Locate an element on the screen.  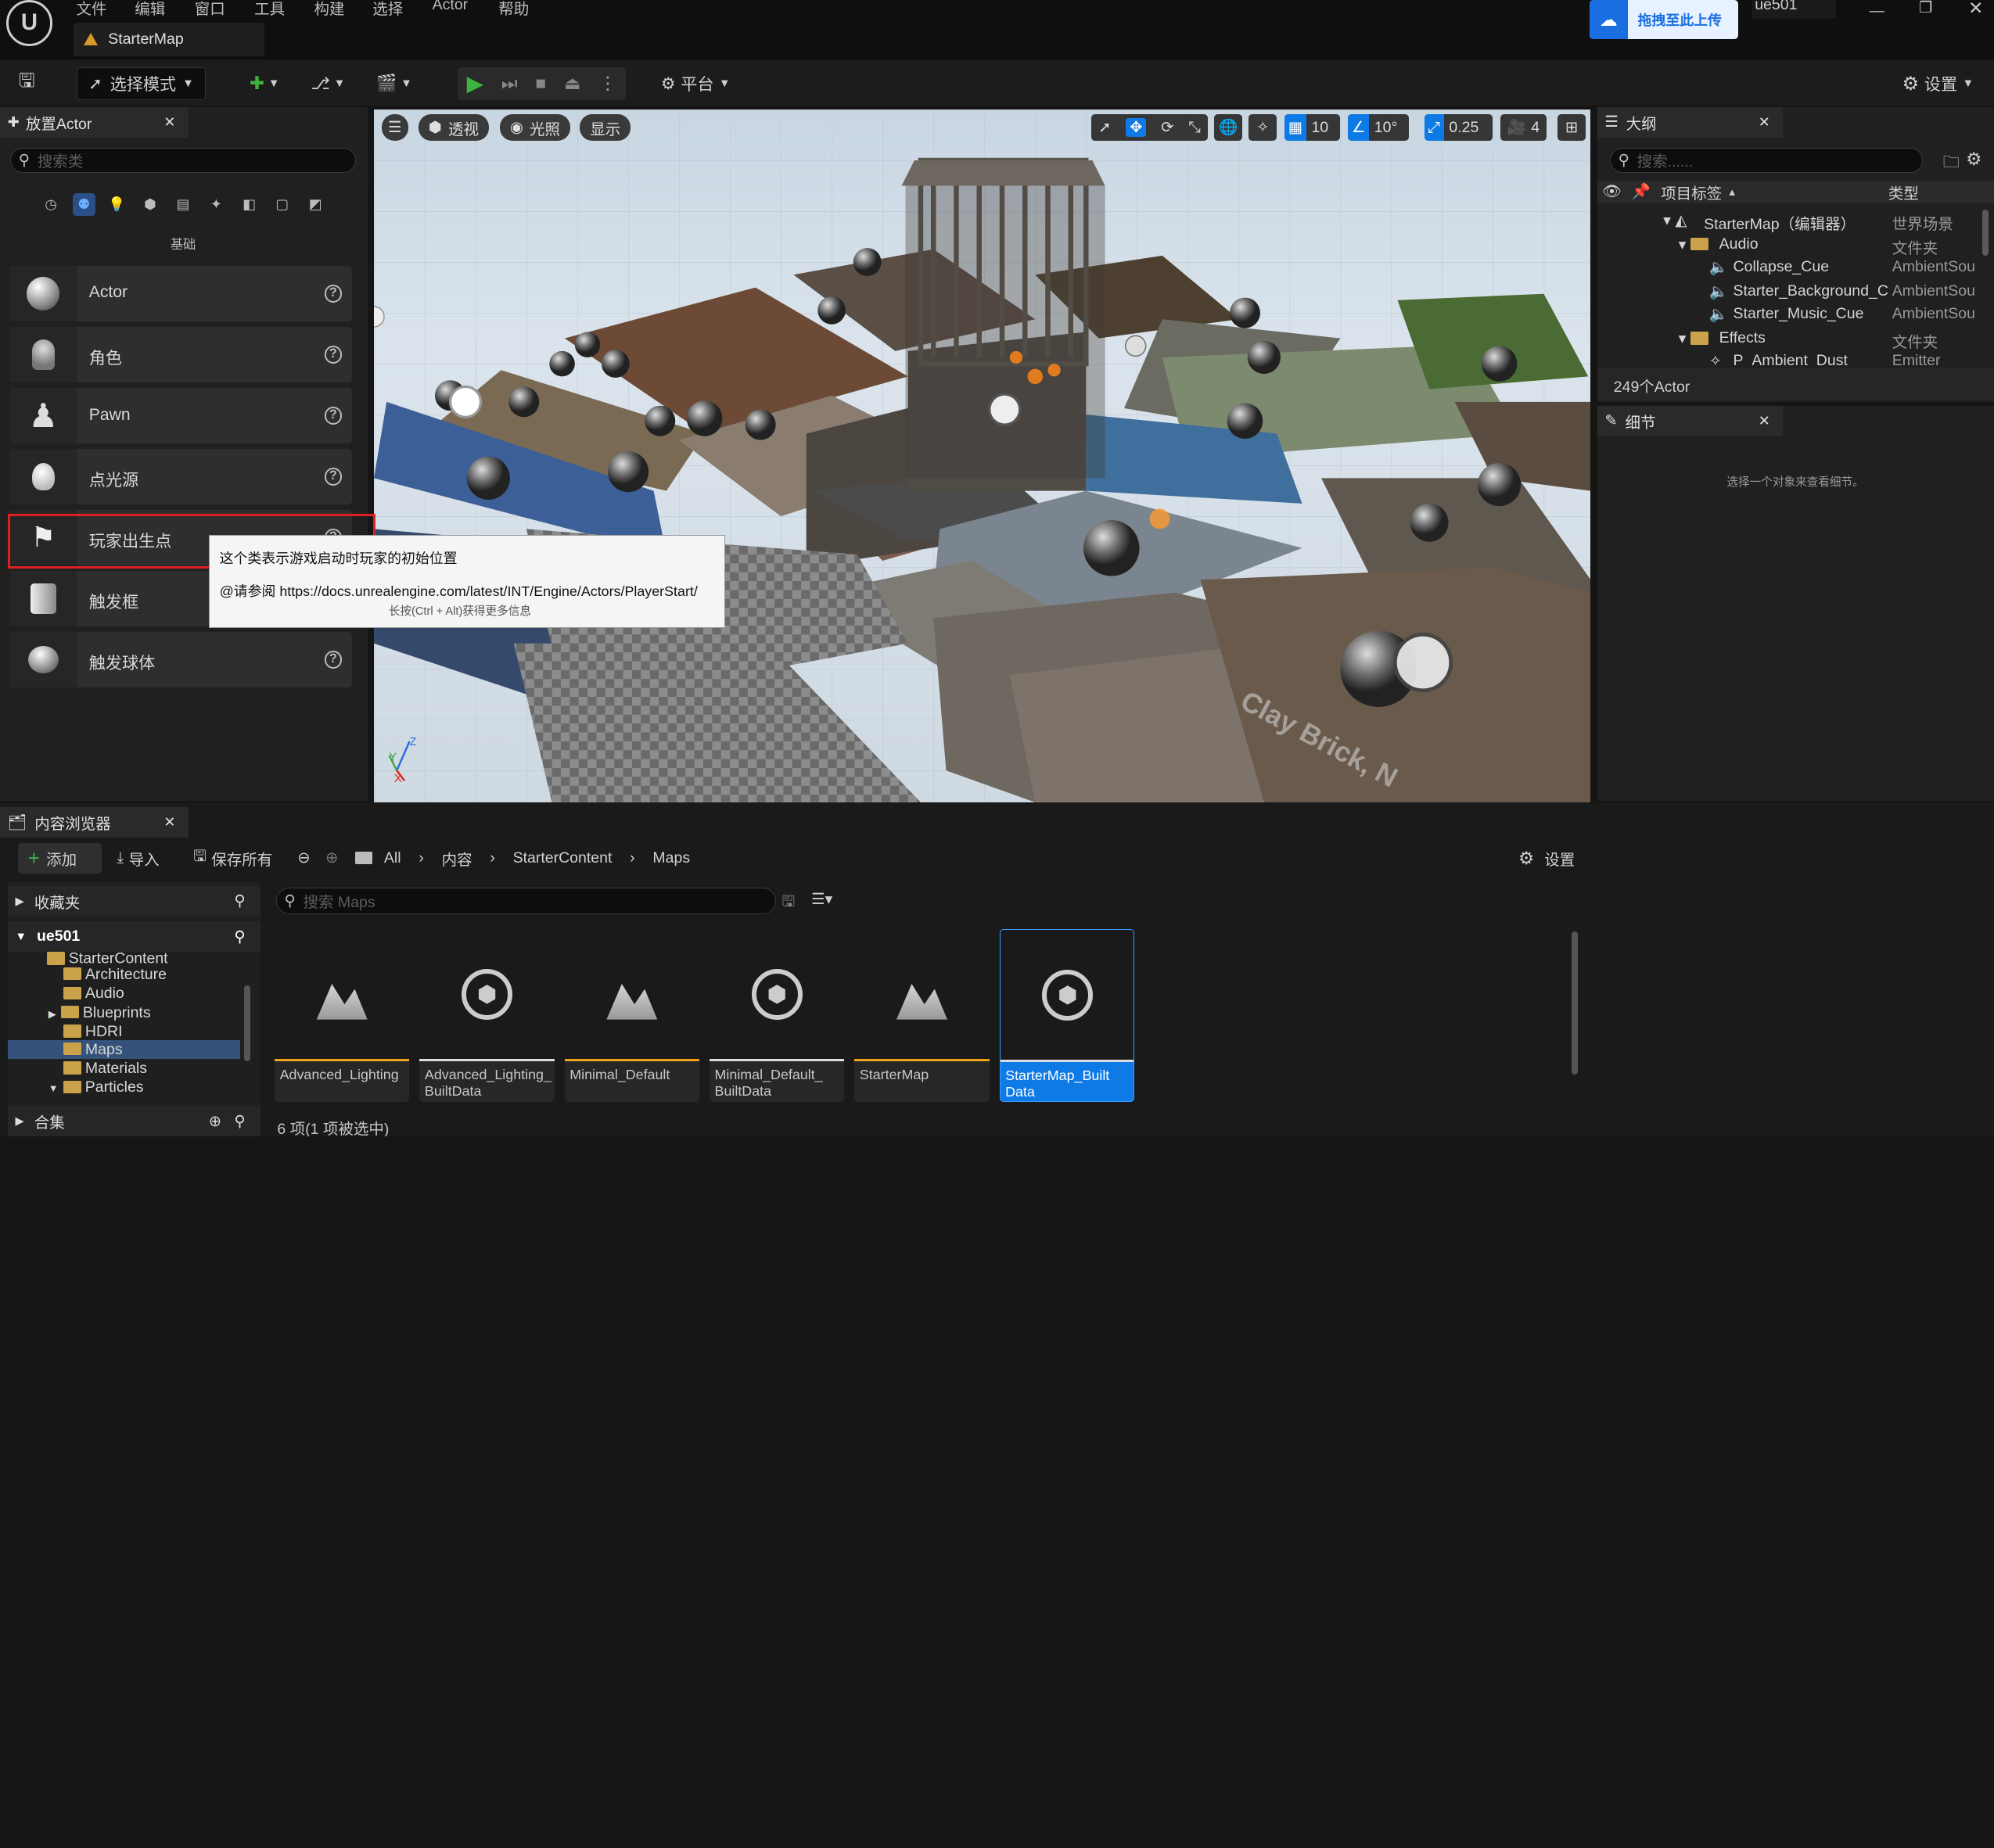
menu-help: 帮助 is located at coordinates (513, 9).